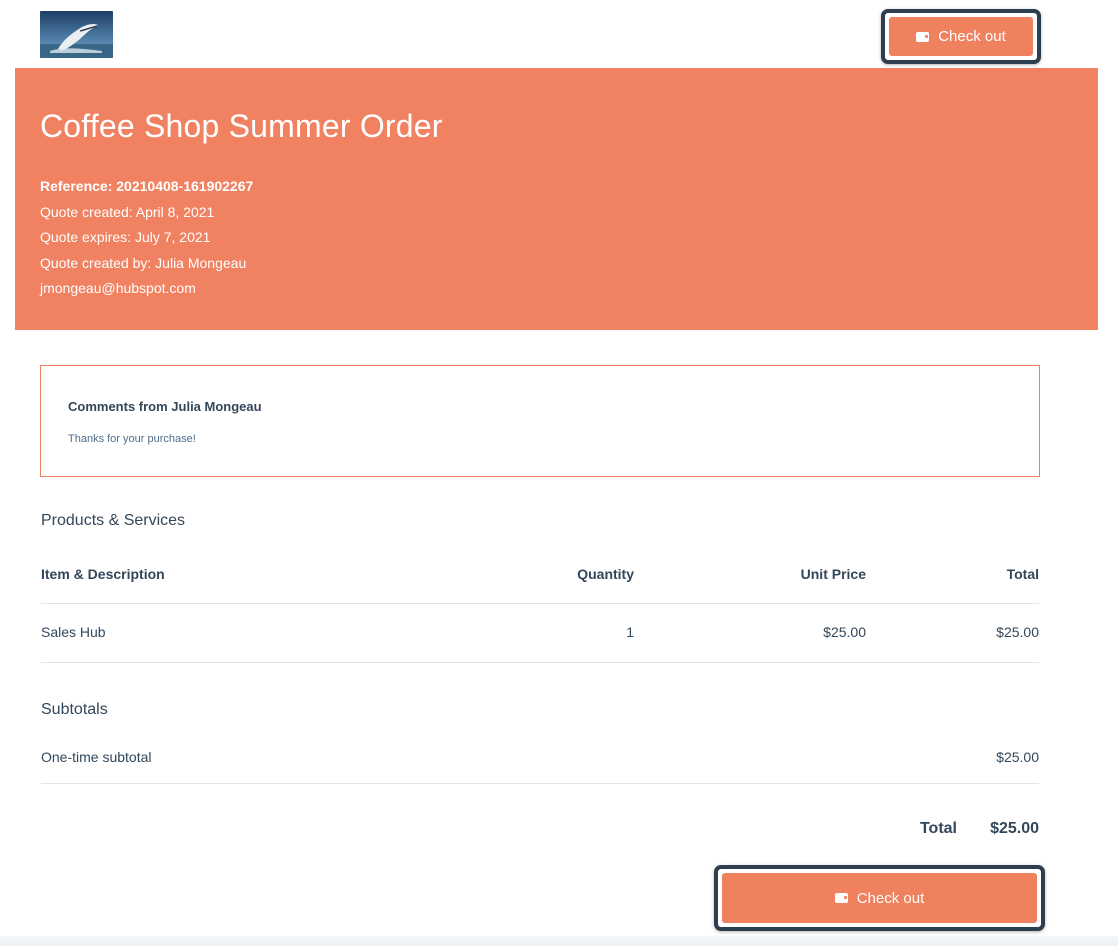 The image size is (1118, 946). Describe the element at coordinates (73, 632) in the screenshot. I see `row-item: Sales Hub` at that location.